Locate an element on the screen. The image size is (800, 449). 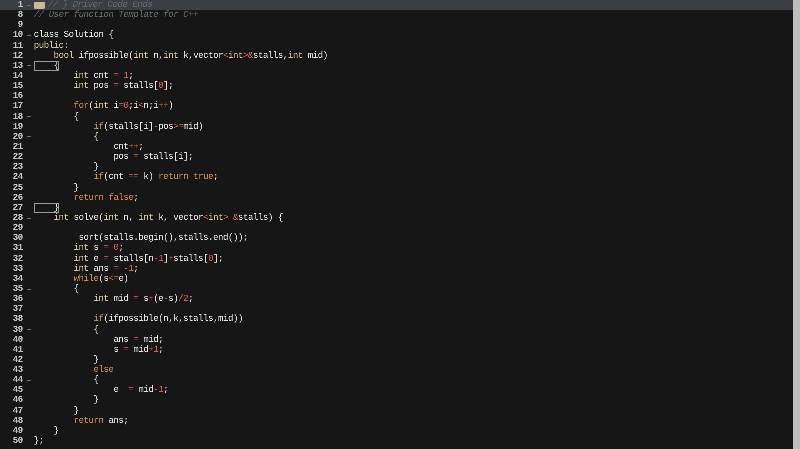
line-number: 18 is located at coordinates (17, 117).